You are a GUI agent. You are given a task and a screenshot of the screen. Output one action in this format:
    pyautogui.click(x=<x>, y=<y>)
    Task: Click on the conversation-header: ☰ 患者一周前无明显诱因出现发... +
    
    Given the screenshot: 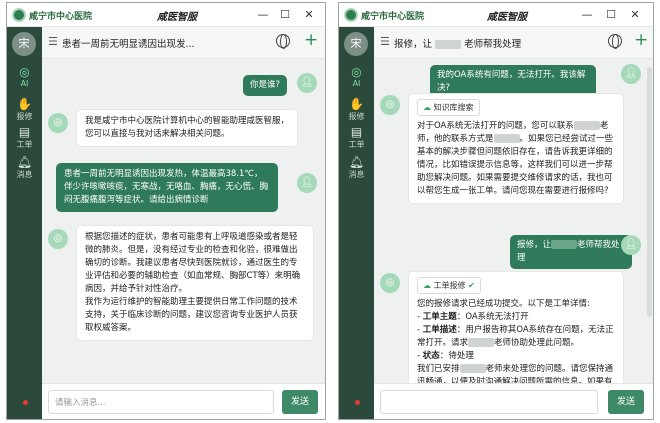 What is the action you would take?
    pyautogui.click(x=183, y=43)
    